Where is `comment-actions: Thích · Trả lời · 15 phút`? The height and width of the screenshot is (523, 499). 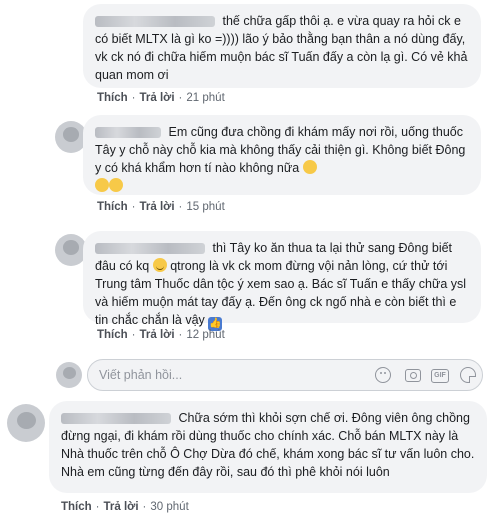
comment-actions: Thích · Trả lời · 15 phút is located at coordinates (161, 207).